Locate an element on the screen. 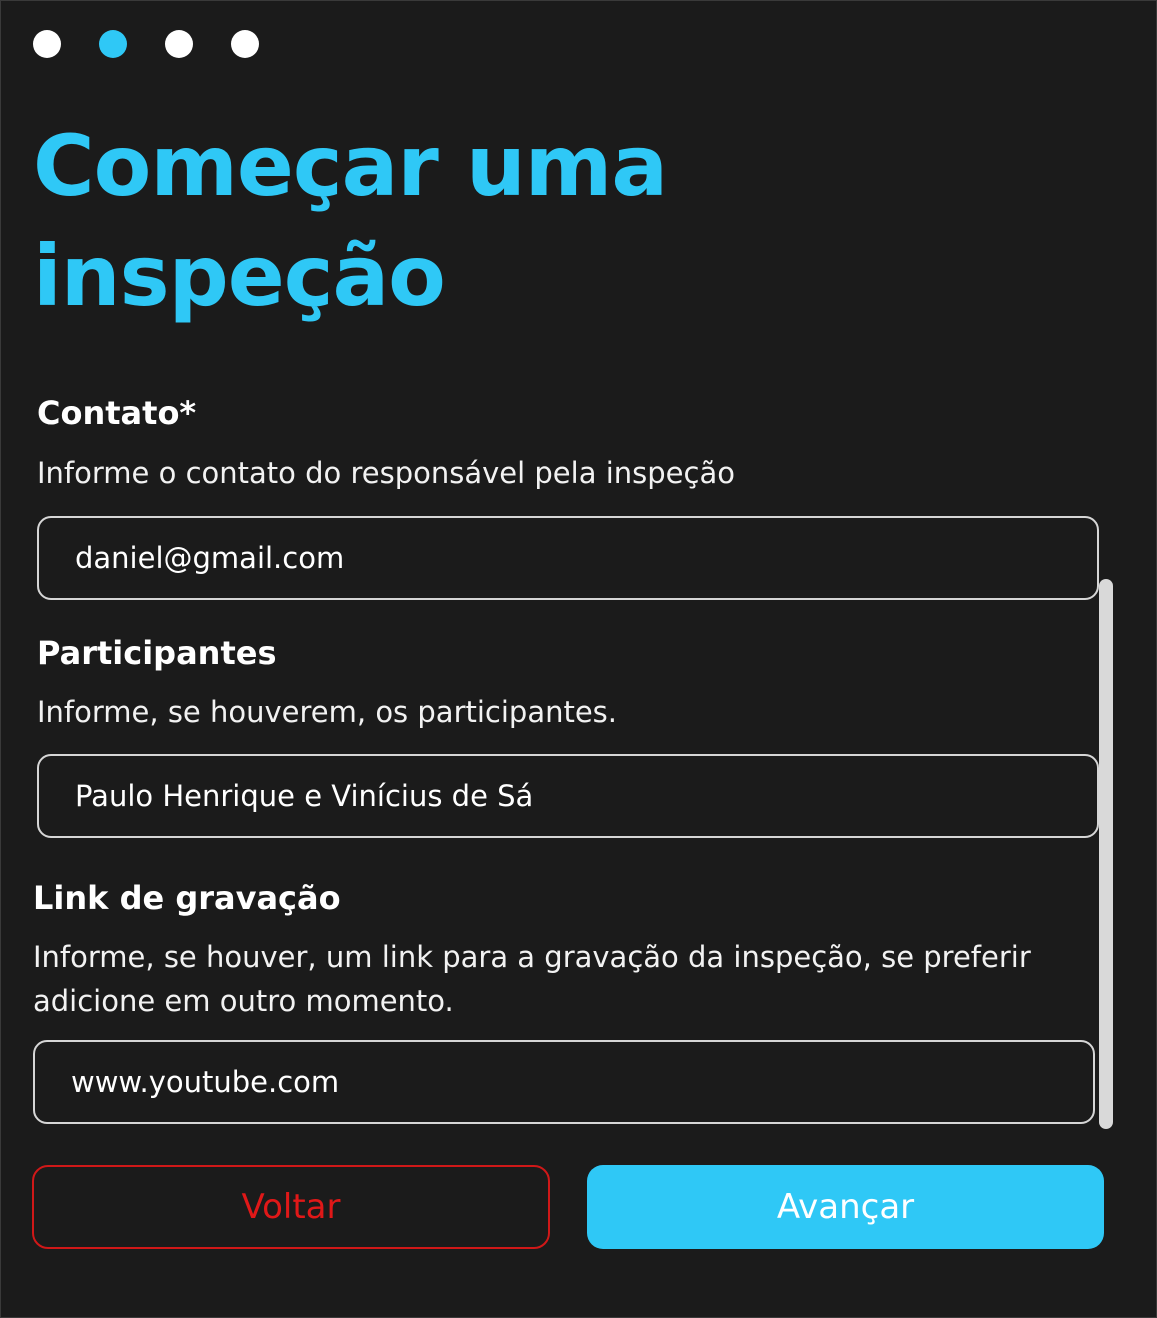  recording-link-input is located at coordinates (564, 1082).